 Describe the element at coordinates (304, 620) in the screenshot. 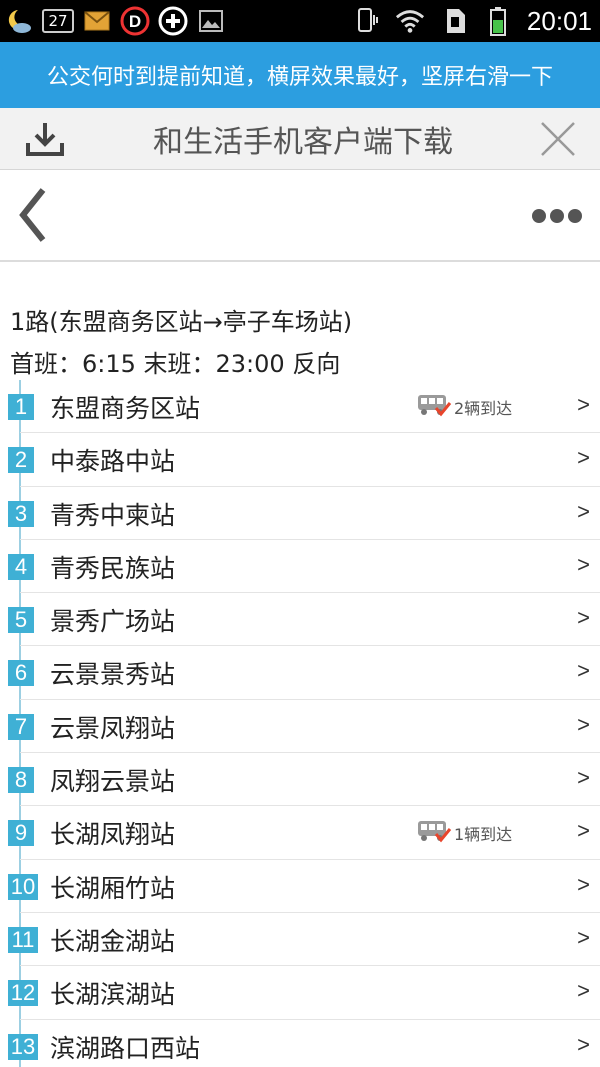

I see `station-row: 5 景秀广场站 >` at that location.